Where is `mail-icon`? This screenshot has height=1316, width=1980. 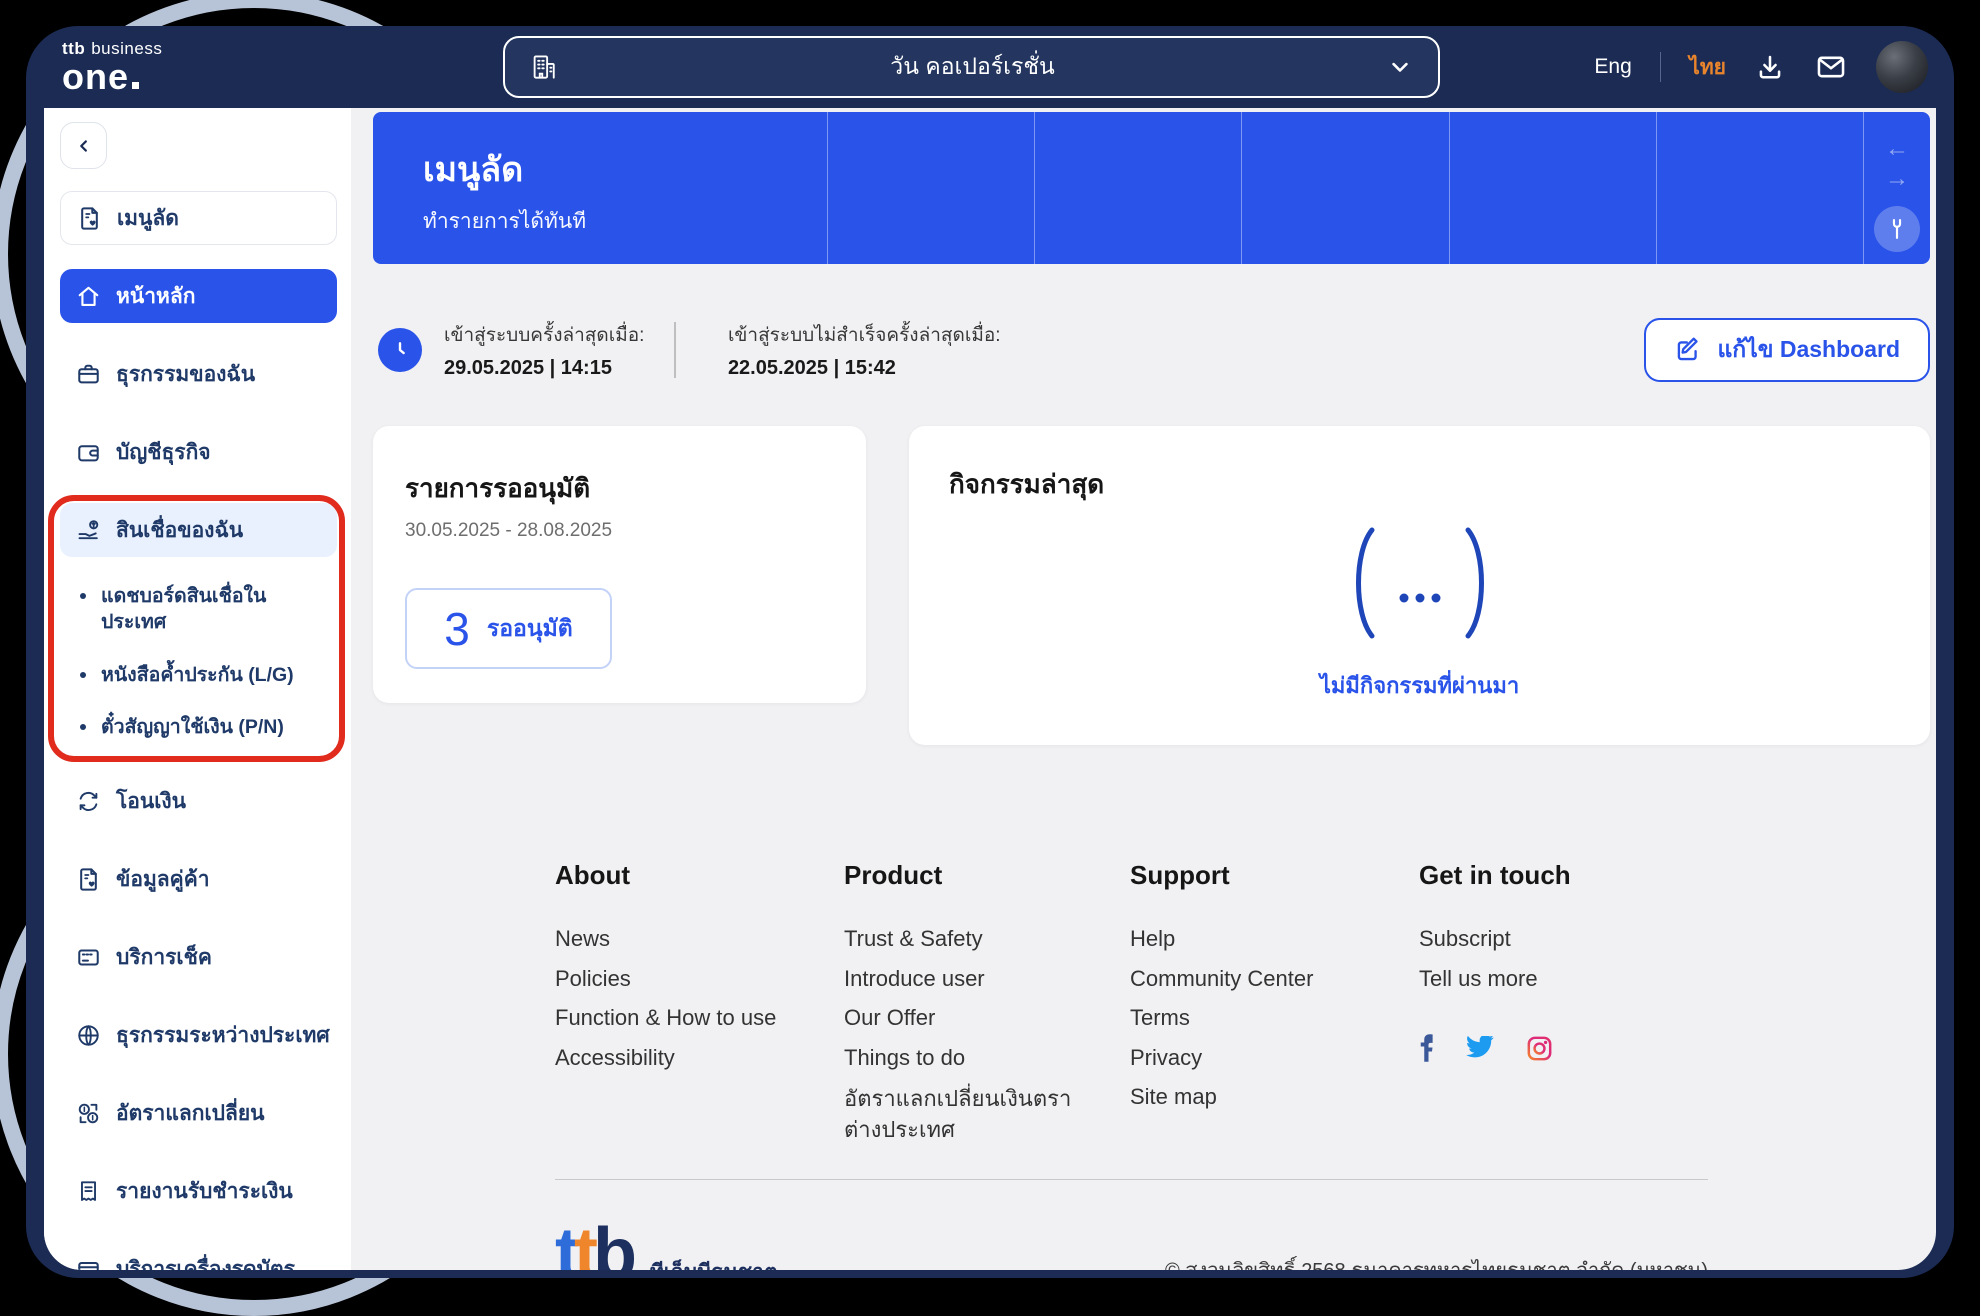 mail-icon is located at coordinates (1831, 67).